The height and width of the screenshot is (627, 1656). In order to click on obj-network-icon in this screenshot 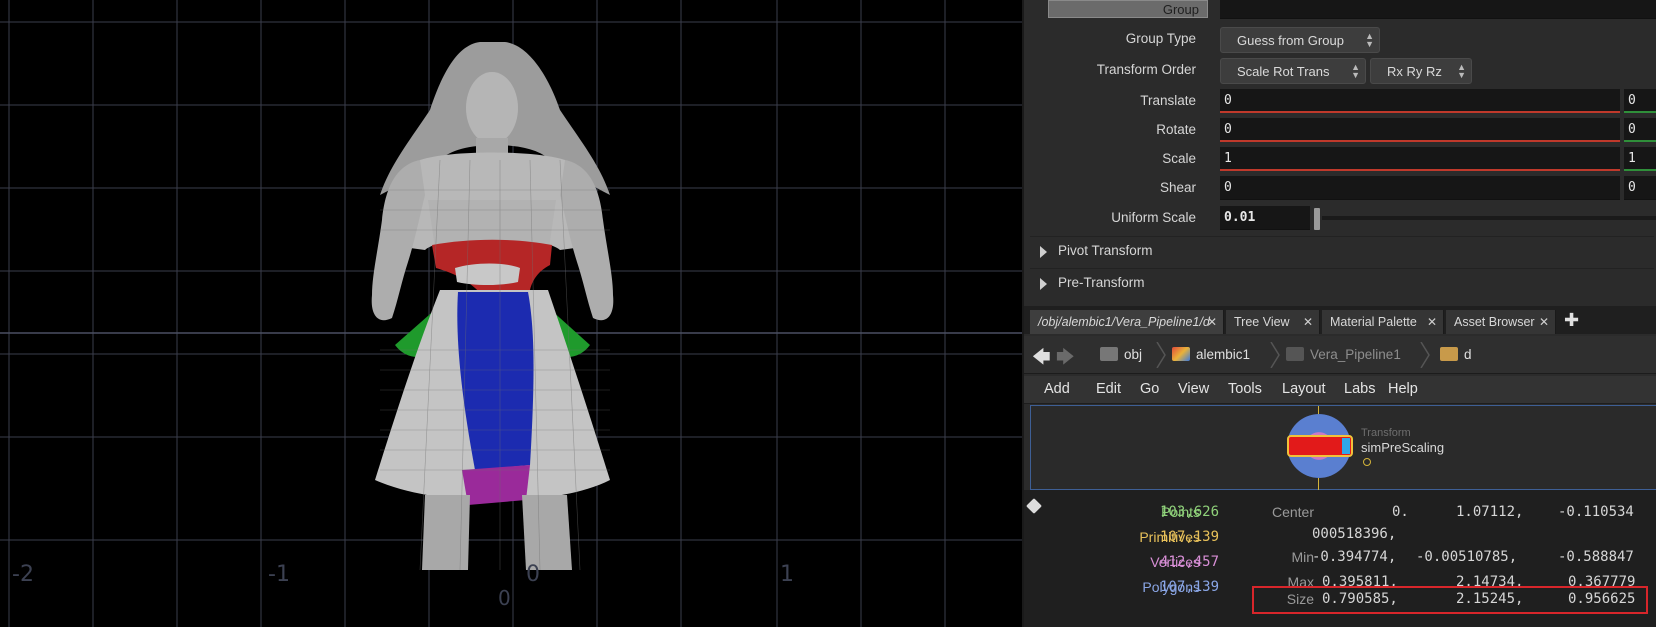, I will do `click(1109, 354)`.